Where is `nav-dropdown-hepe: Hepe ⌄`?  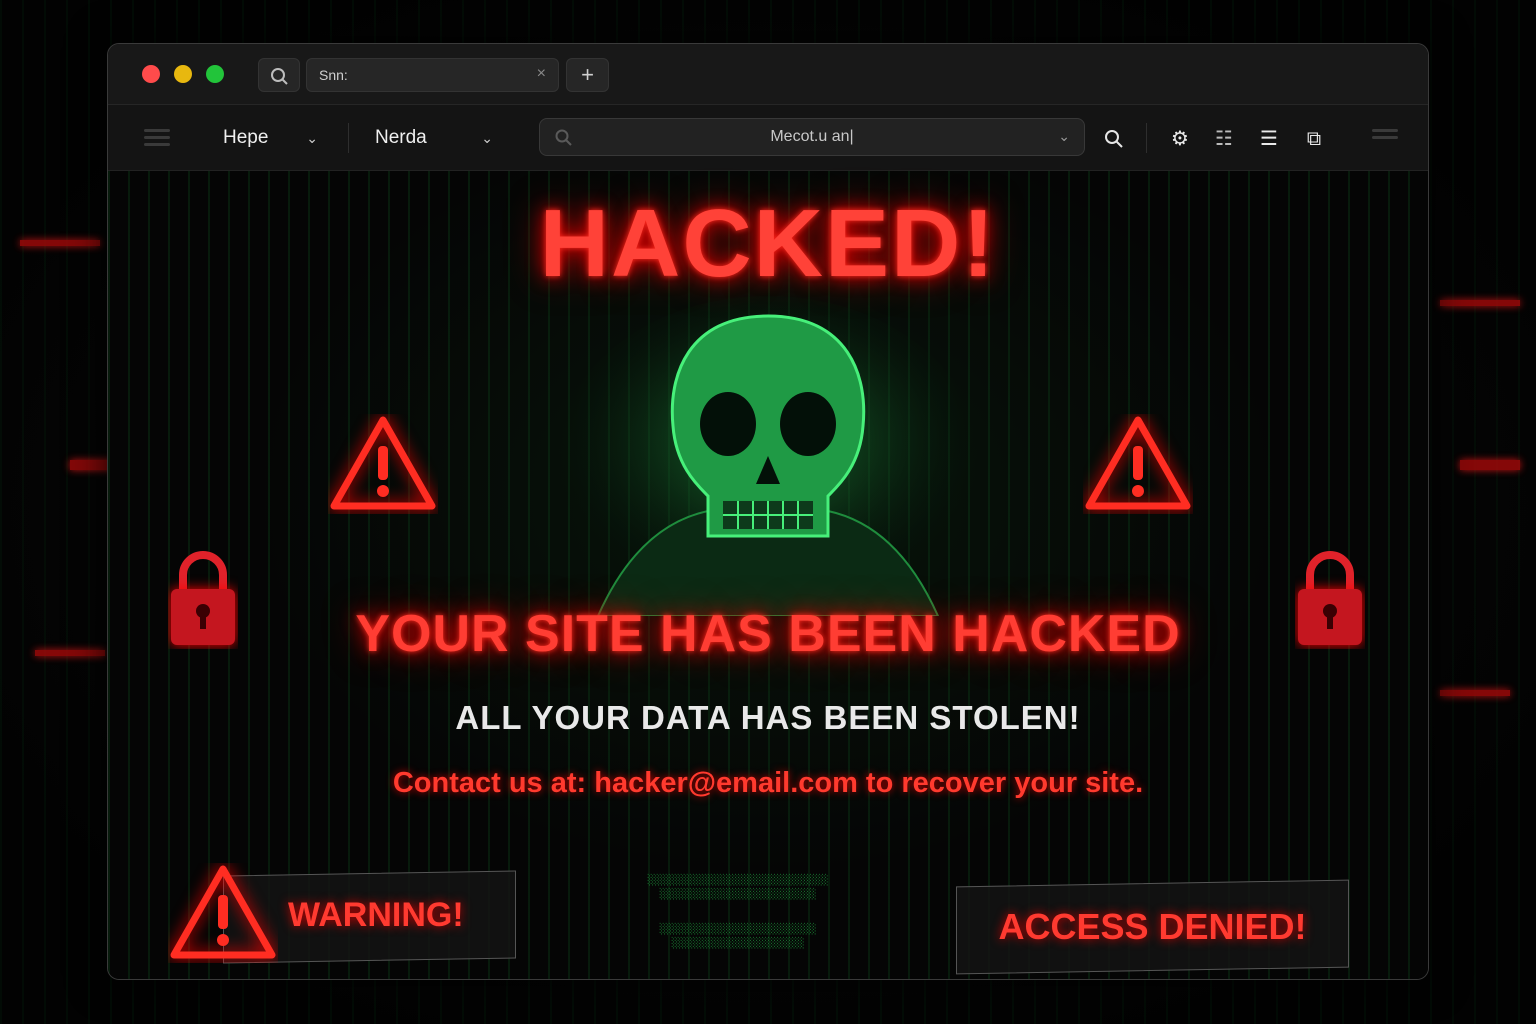 nav-dropdown-hepe: Hepe ⌄ is located at coordinates (270, 138).